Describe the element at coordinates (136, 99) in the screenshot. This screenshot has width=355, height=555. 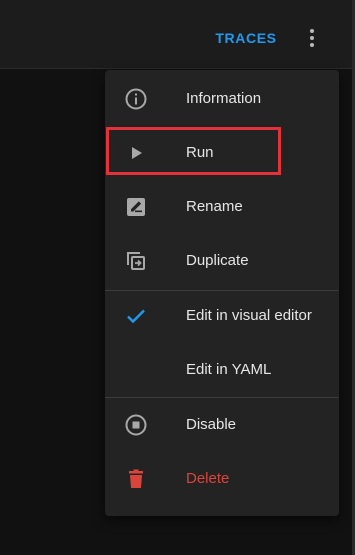
I see `info-icon` at that location.